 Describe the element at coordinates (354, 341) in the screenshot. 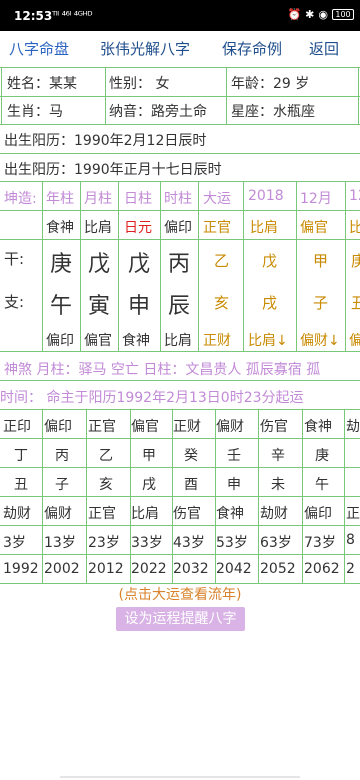

I see `pillar-canggan: 偏财` at that location.